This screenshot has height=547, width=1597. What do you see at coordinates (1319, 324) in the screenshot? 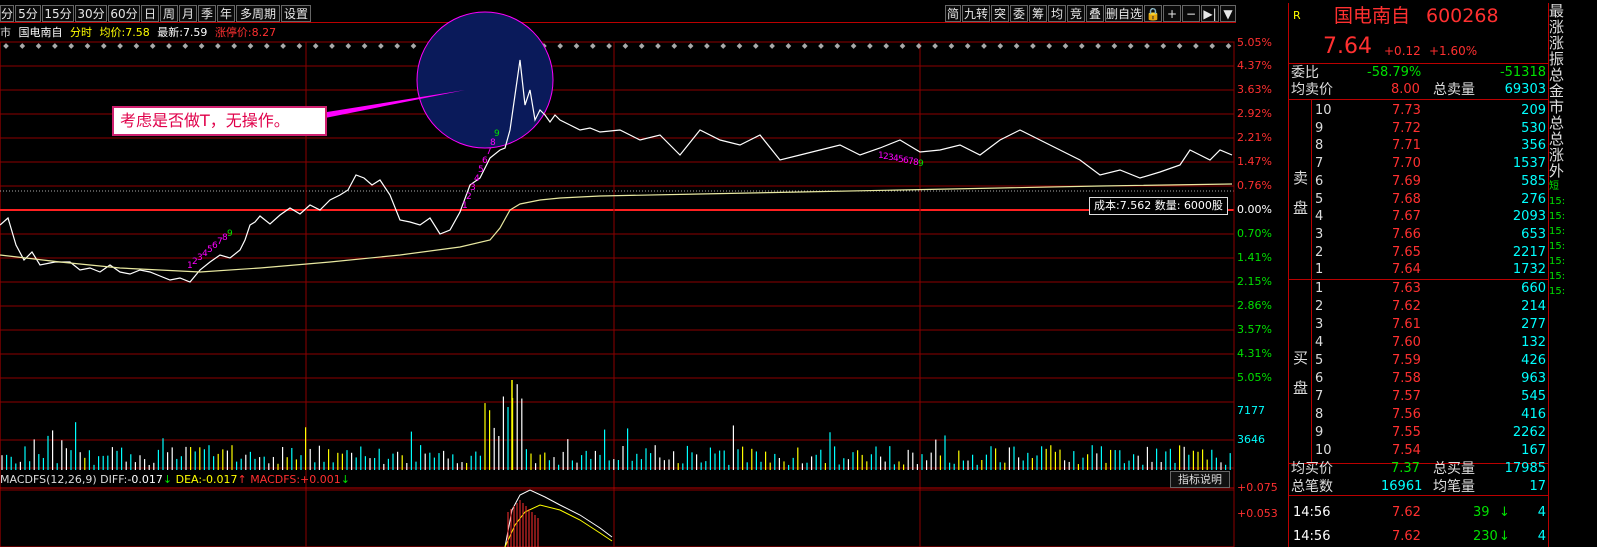
I see `bid-level: 3` at bounding box center [1319, 324].